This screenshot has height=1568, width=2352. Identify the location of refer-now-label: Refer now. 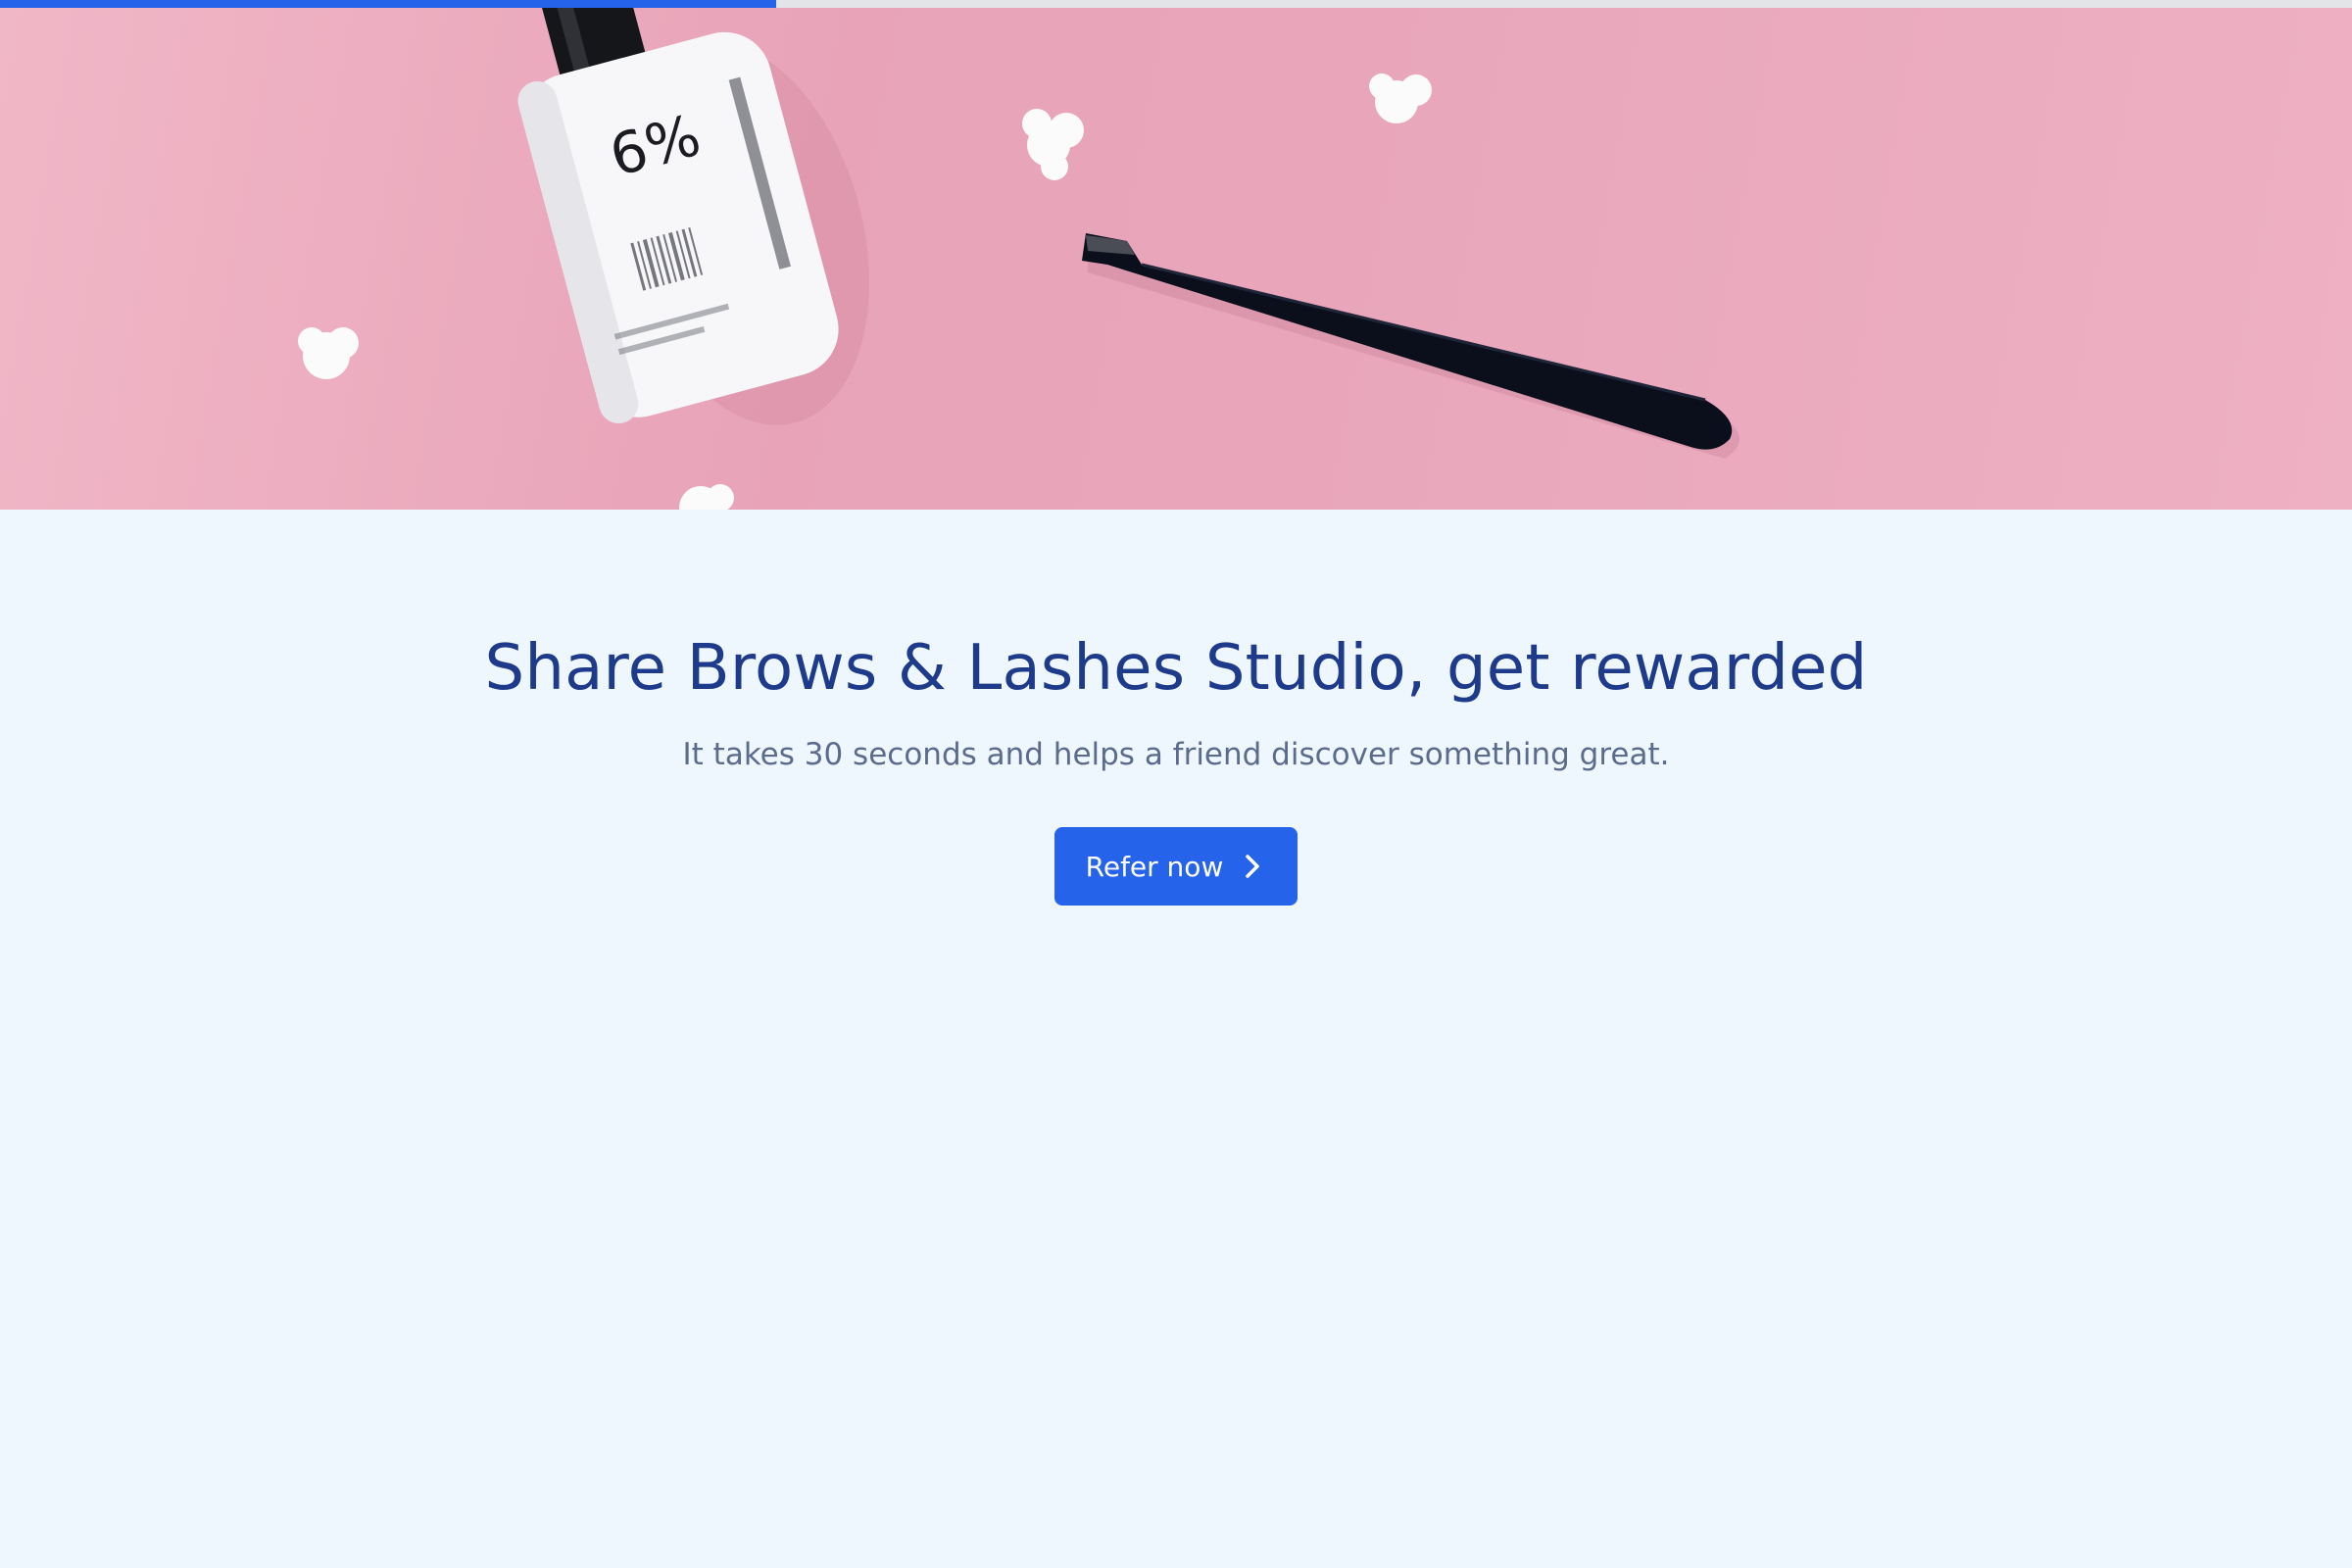
(1154, 866).